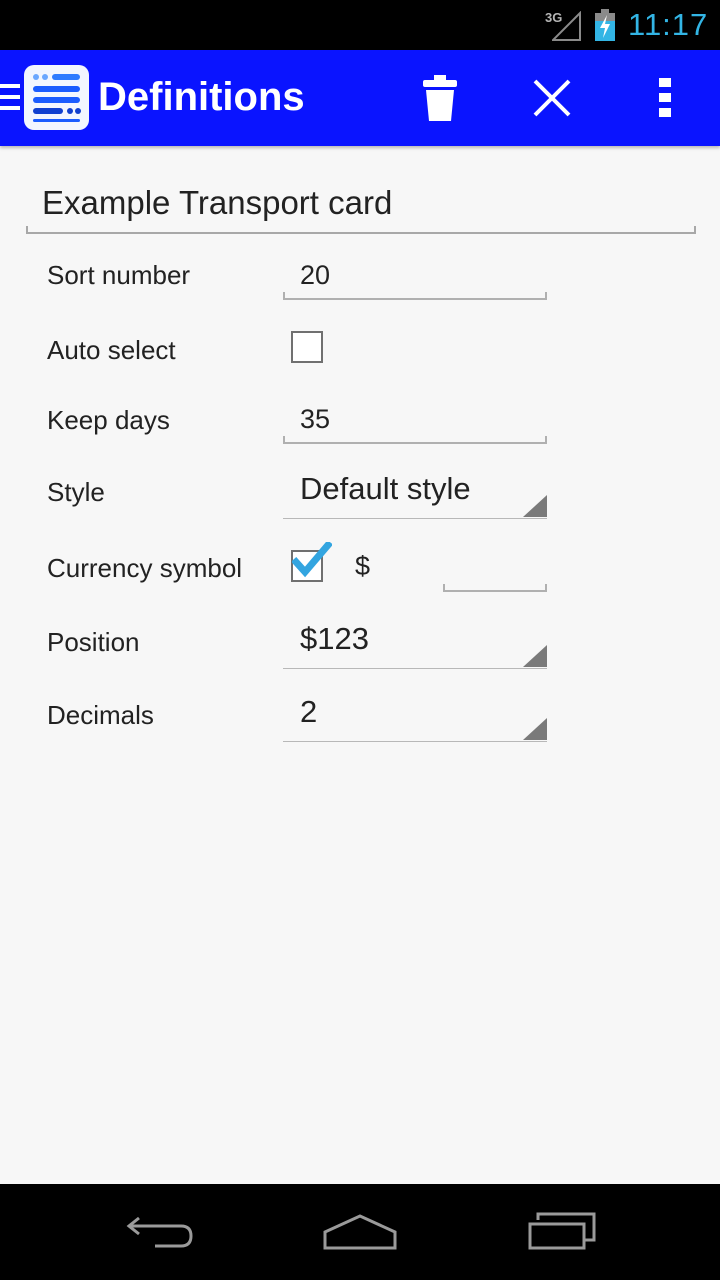 This screenshot has height=1280, width=720. Describe the element at coordinates (309, 711) in the screenshot. I see `decimals-selected: 2` at that location.